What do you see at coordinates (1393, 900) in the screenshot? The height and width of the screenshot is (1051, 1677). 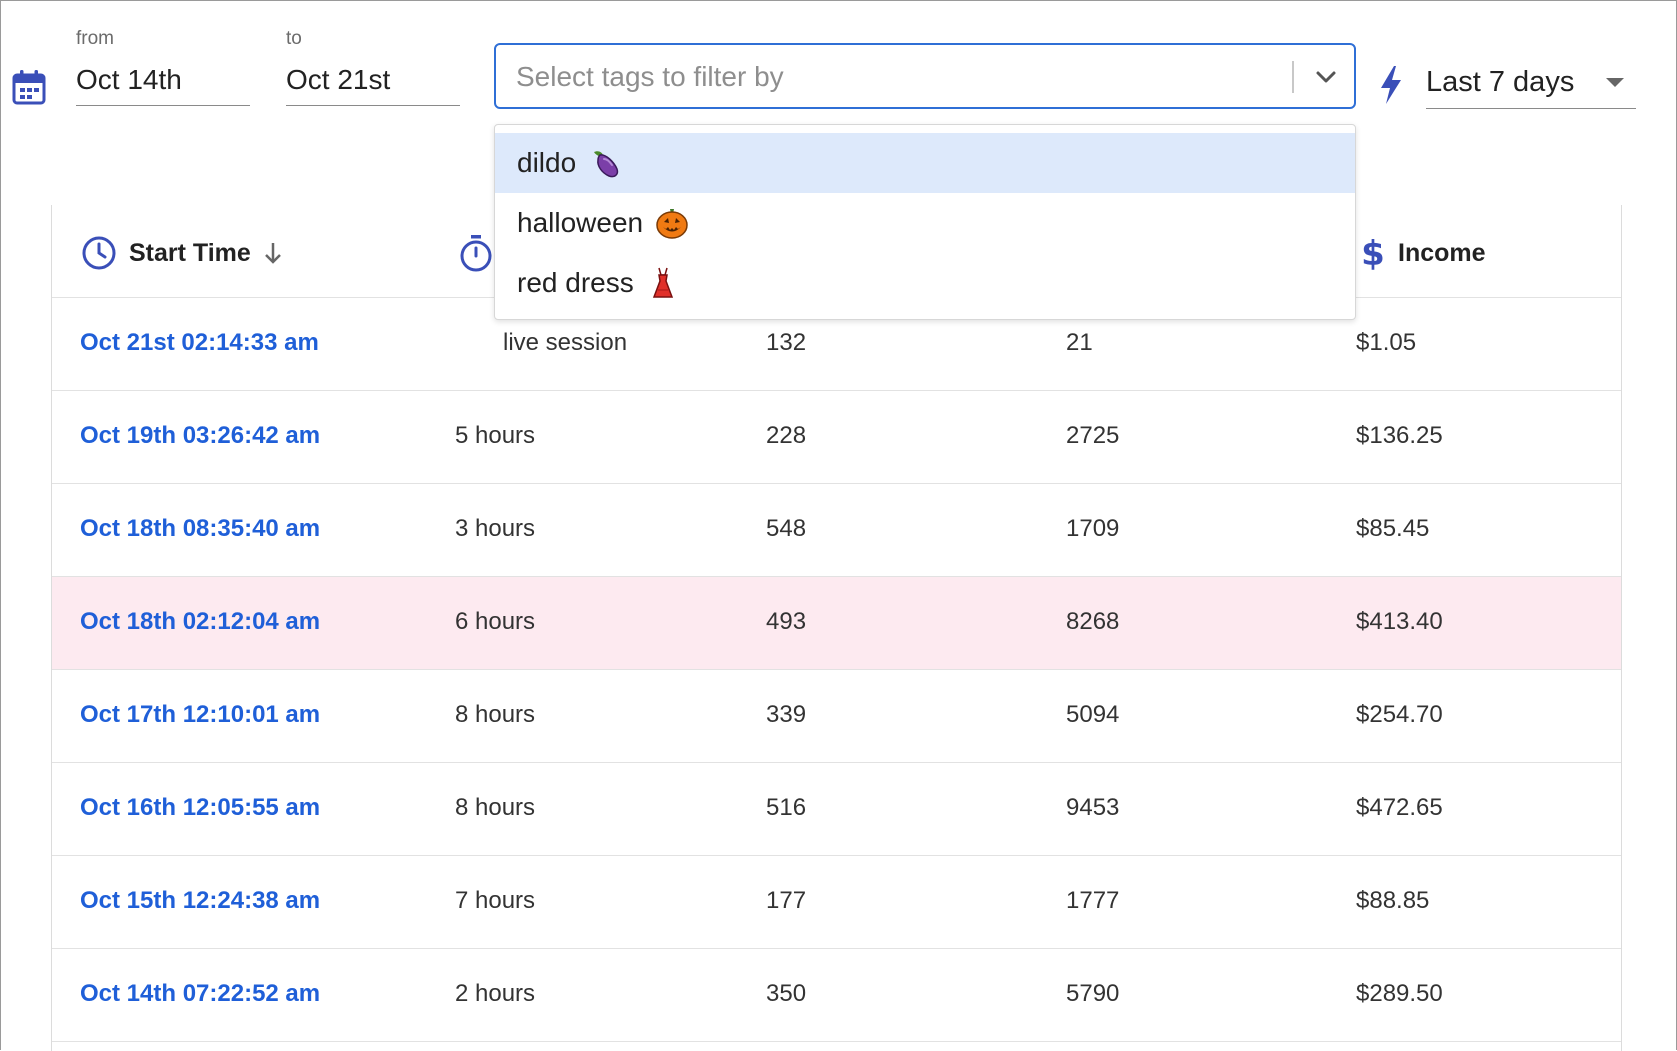 I see `income-cell: $88.85` at bounding box center [1393, 900].